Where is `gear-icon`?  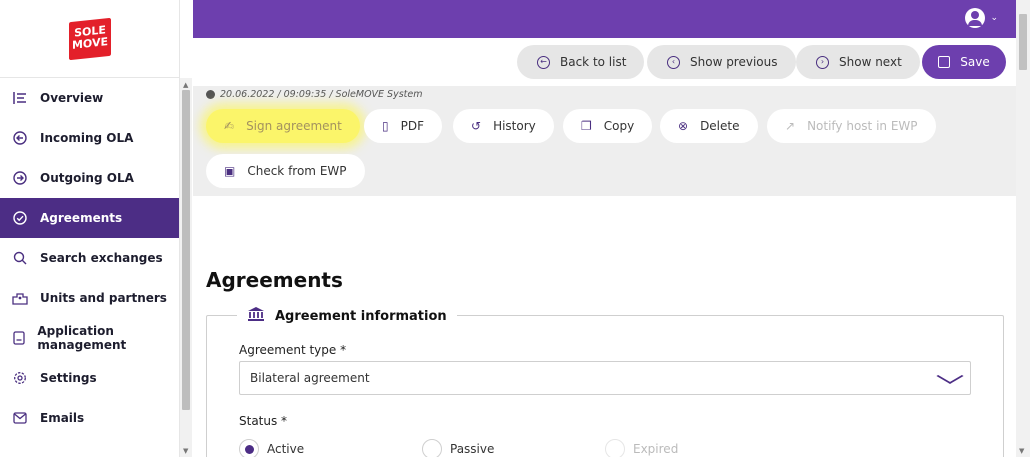
gear-icon is located at coordinates (20, 378).